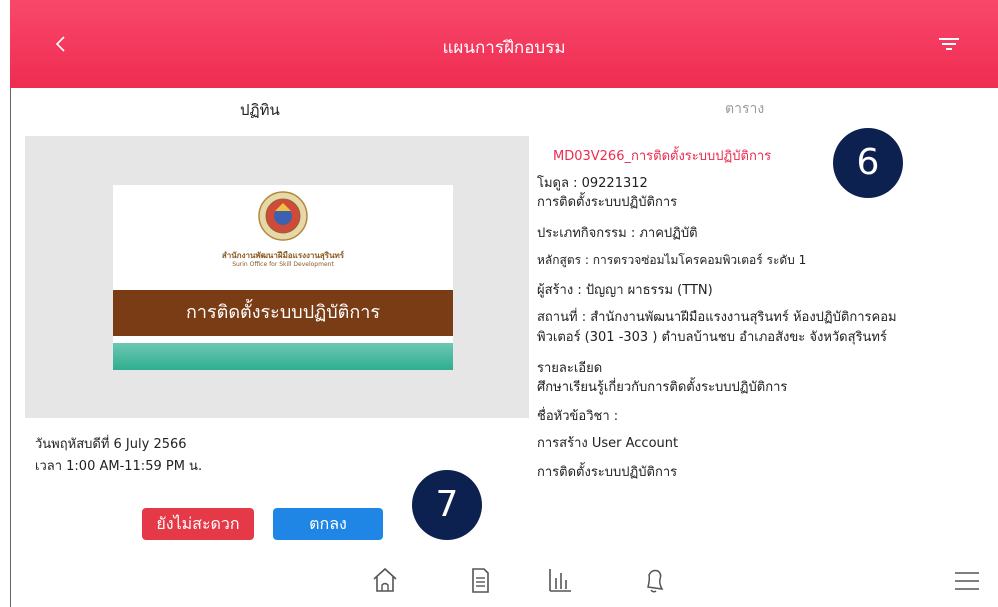 The image size is (998, 607). Describe the element at coordinates (283, 216) in the screenshot. I see `office-seal-icon` at that location.